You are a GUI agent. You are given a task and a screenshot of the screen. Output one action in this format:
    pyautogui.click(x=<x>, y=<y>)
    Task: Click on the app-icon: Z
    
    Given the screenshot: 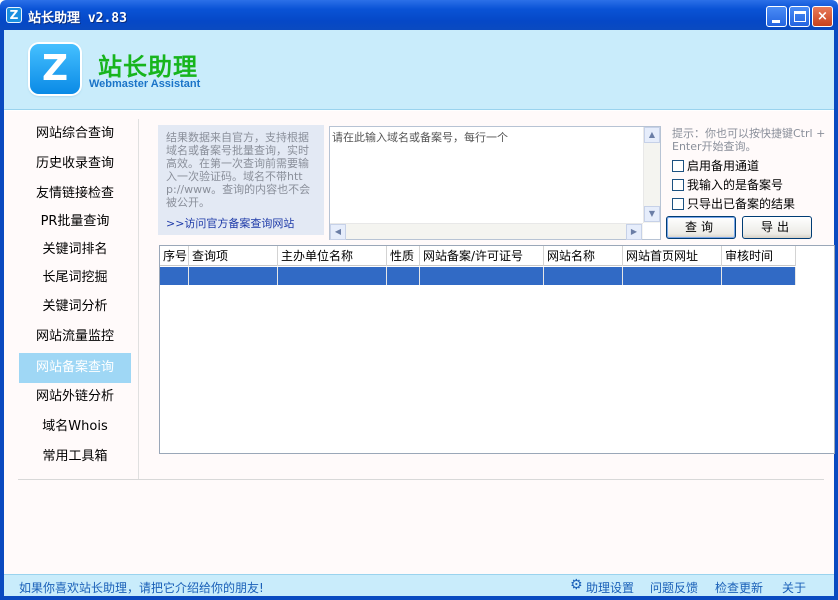 What is the action you would take?
    pyautogui.click(x=14, y=15)
    